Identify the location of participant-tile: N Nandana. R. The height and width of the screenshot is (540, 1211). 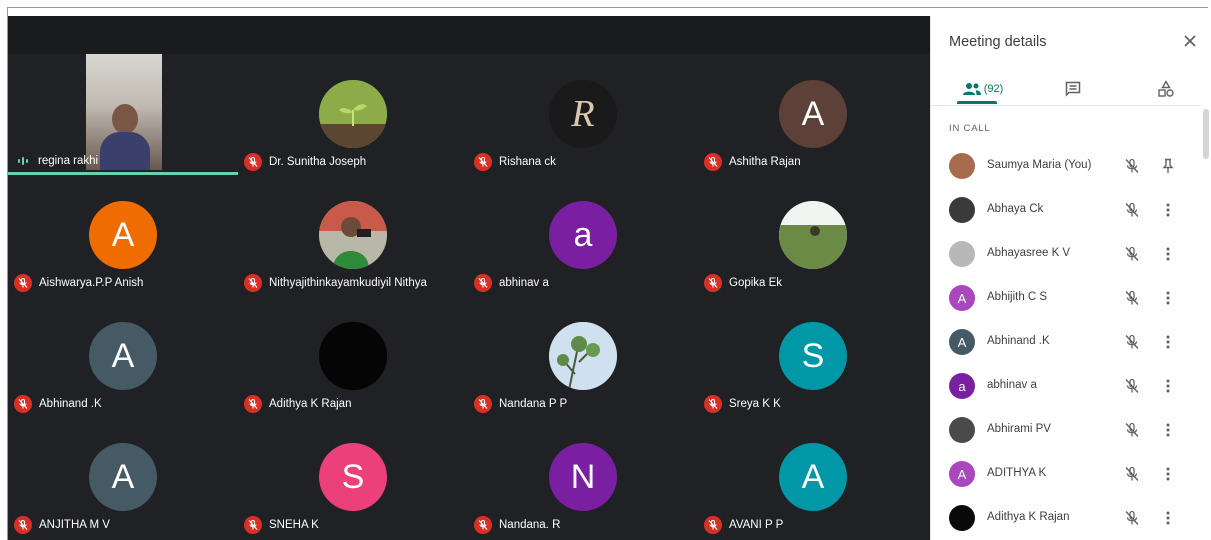
(583, 477).